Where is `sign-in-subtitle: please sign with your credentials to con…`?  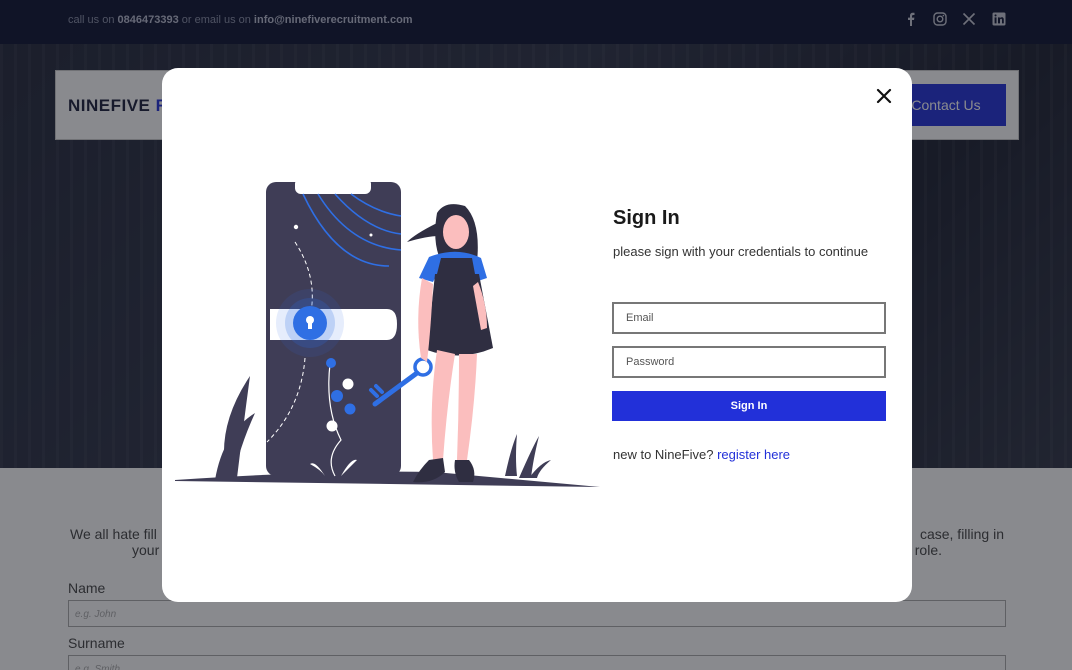 sign-in-subtitle: please sign with your credentials to con… is located at coordinates (741, 251).